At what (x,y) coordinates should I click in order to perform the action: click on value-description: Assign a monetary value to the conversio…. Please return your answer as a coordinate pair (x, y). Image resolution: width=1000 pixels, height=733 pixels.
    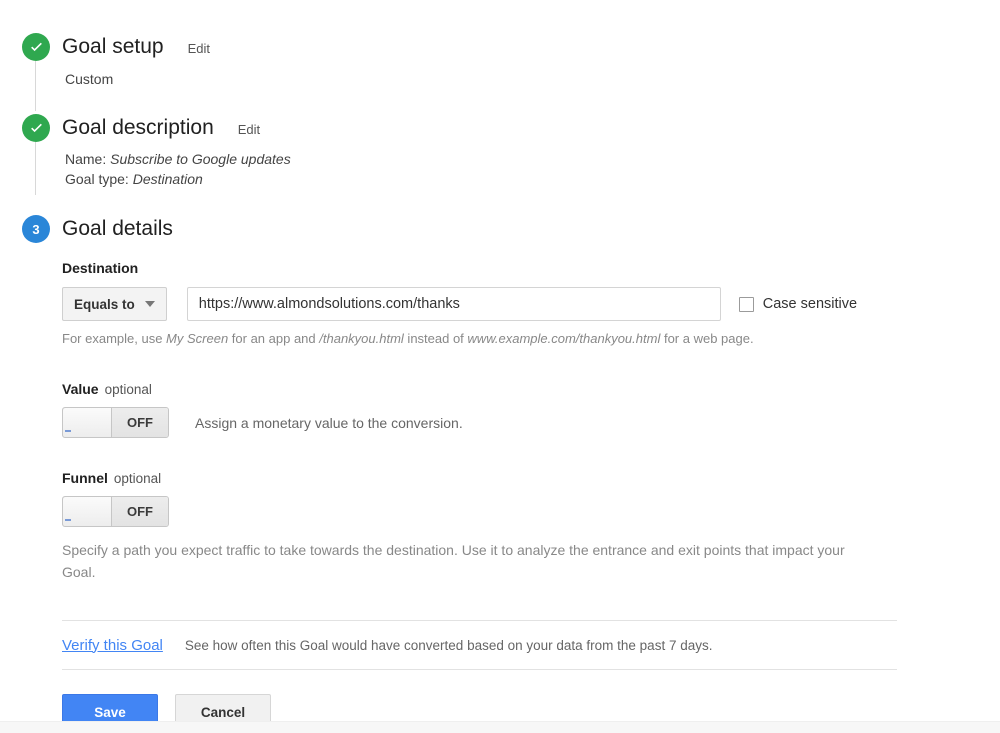
    Looking at the image, I should click on (329, 422).